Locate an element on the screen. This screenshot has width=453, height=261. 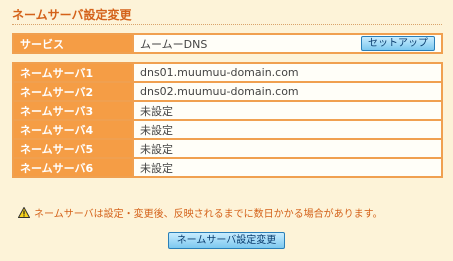
submit-area: ネームサーバ設定変更 is located at coordinates (226, 240).